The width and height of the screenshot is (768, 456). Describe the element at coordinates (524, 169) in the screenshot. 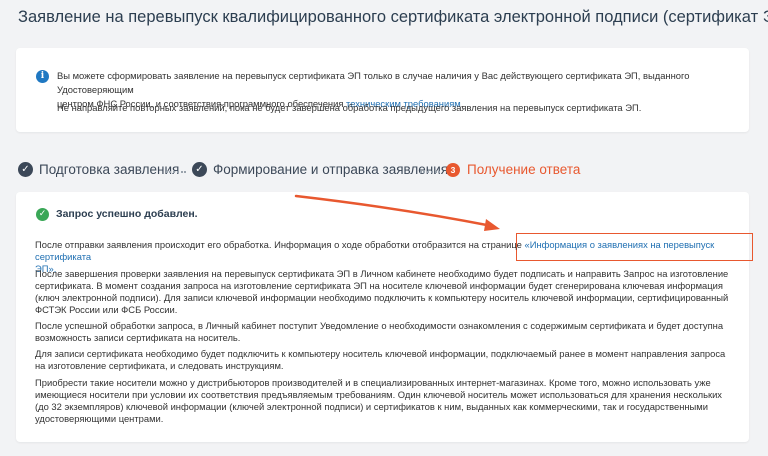

I see `step-label: Получение ответа` at that location.